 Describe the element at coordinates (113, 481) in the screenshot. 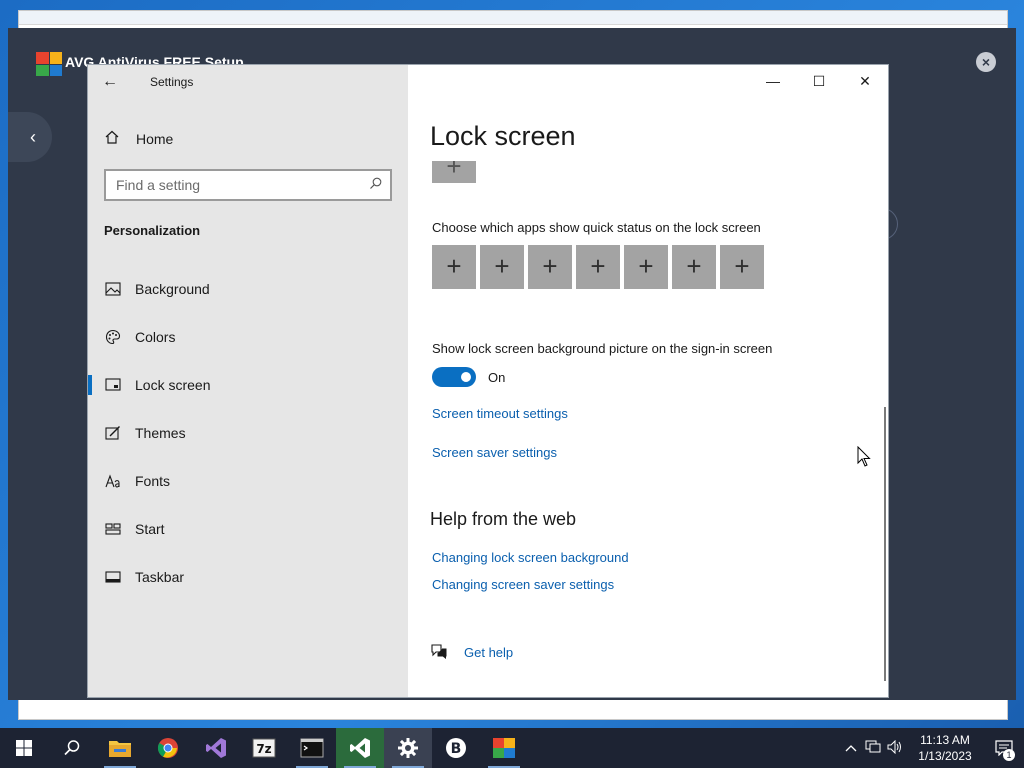

I see `fonts-icon` at that location.